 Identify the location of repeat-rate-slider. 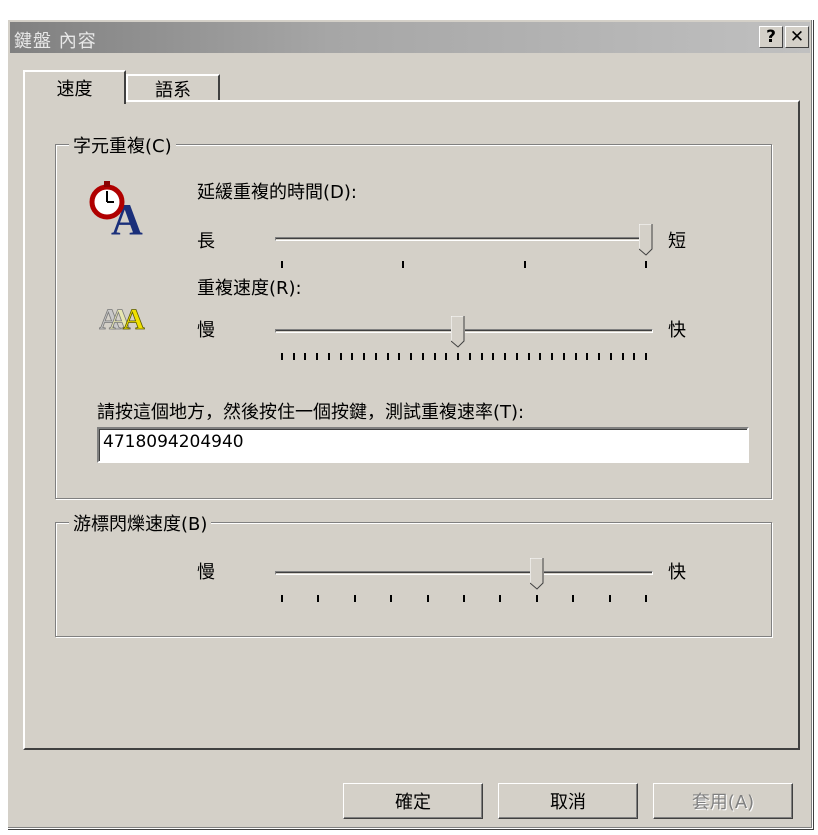
(464, 342).